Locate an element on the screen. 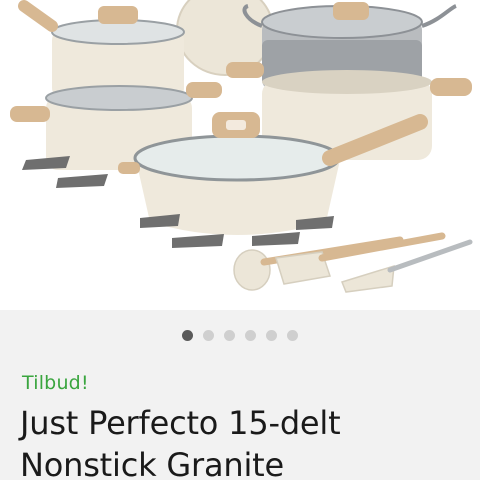 This screenshot has height=486, width=480. sale-badge: Tilbud! is located at coordinates (55, 383).